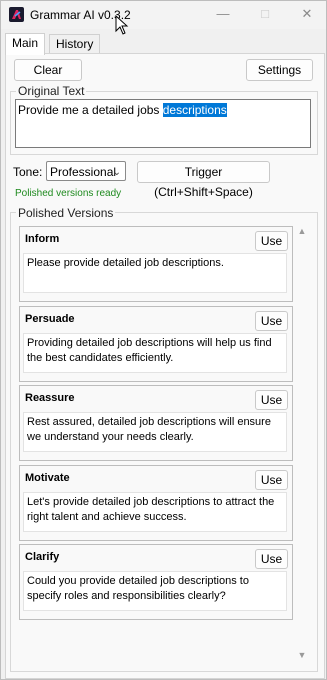 This screenshot has height=680, width=327. Describe the element at coordinates (50, 319) in the screenshot. I see `card-title: Persuade` at that location.